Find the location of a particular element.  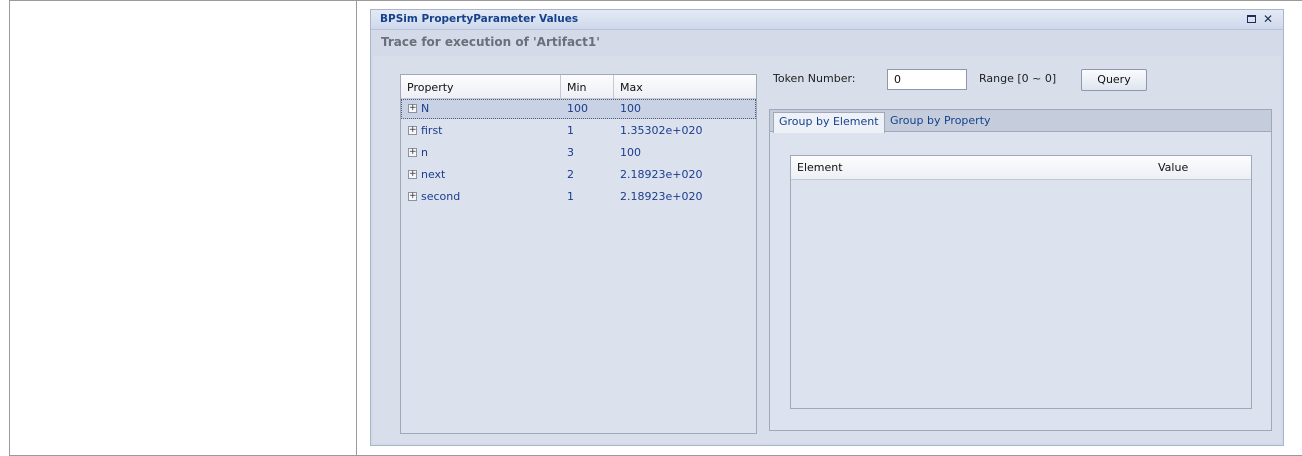

column-header-element: Element is located at coordinates (820, 168).